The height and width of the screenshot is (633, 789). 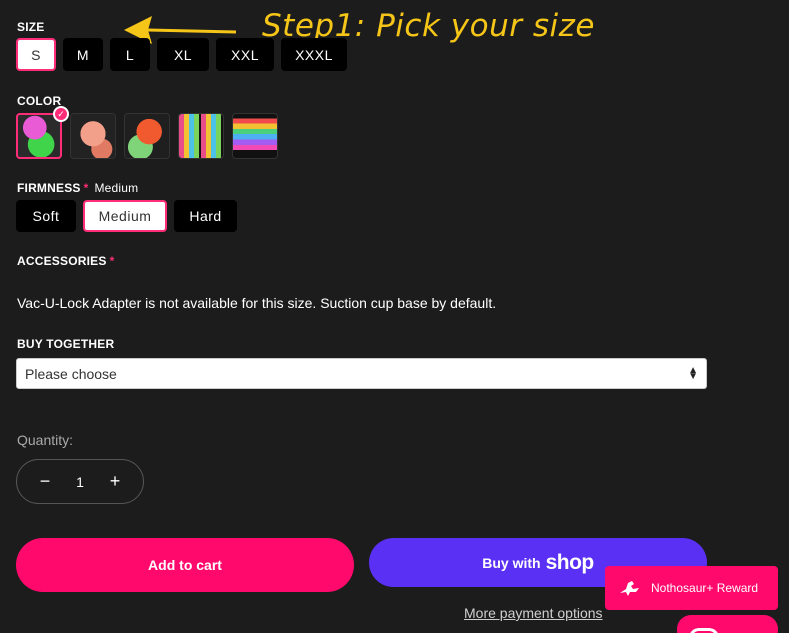 I want to click on accessories-label-row: ACCESSORIES *, so click(x=65, y=261).